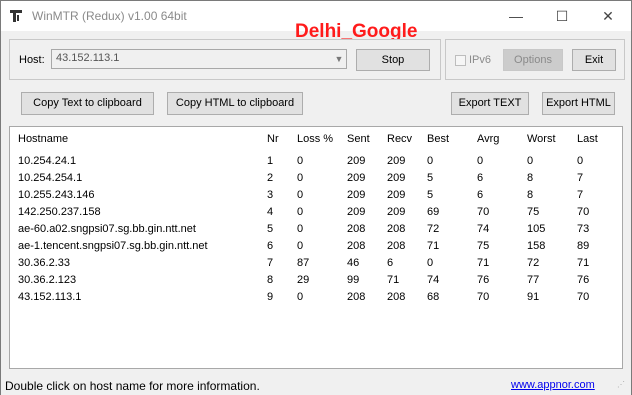  I want to click on table-row: 142.250.237.158 4 0 209 209 69 70 75 70, so click(316, 214).